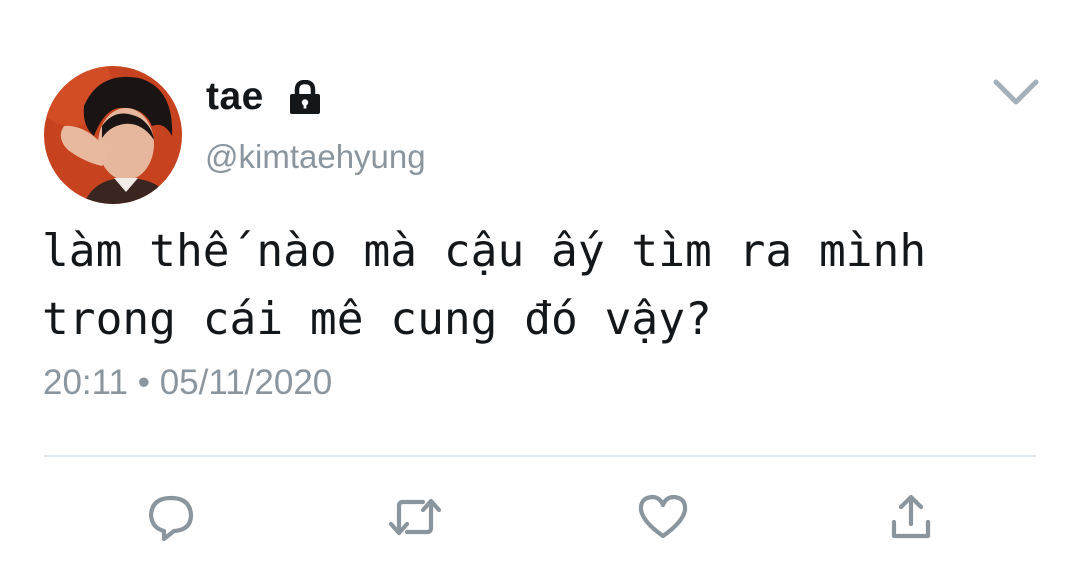 The width and height of the screenshot is (1080, 572). Describe the element at coordinates (540, 456) in the screenshot. I see `divider` at that location.